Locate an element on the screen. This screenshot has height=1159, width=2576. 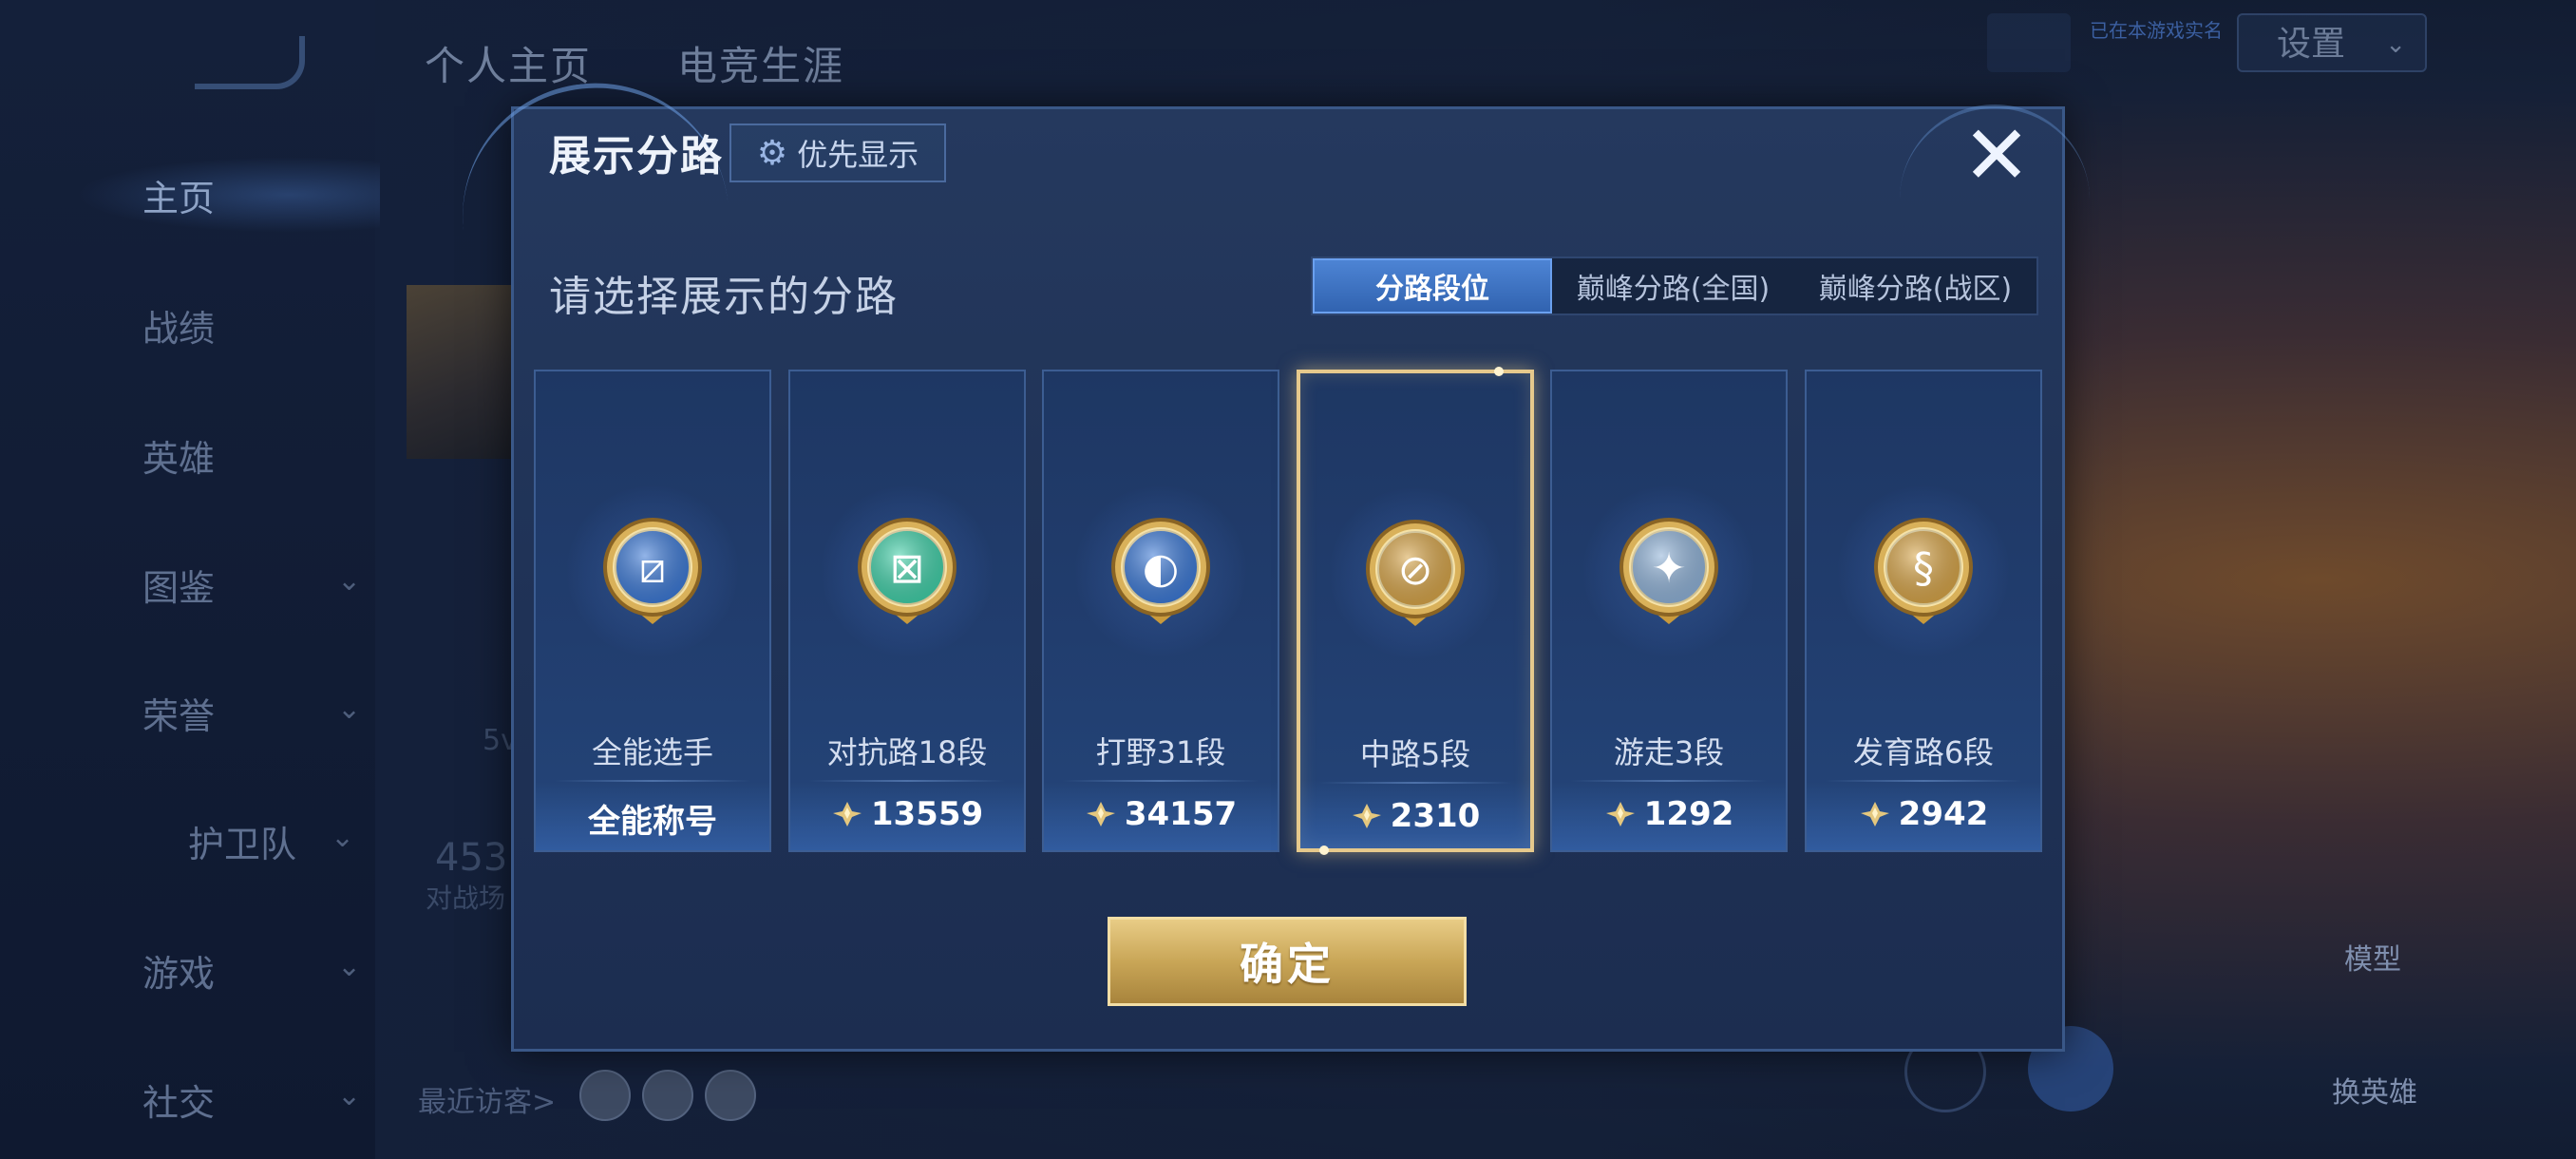
sidebar-item-records: 战绩 is located at coordinates (246, 325).